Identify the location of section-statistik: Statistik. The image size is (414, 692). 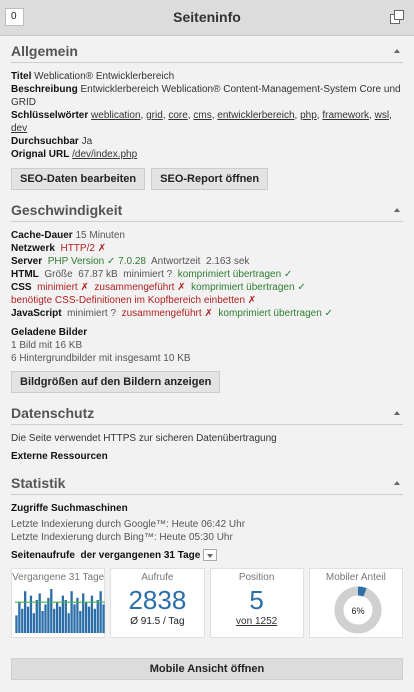
(207, 485).